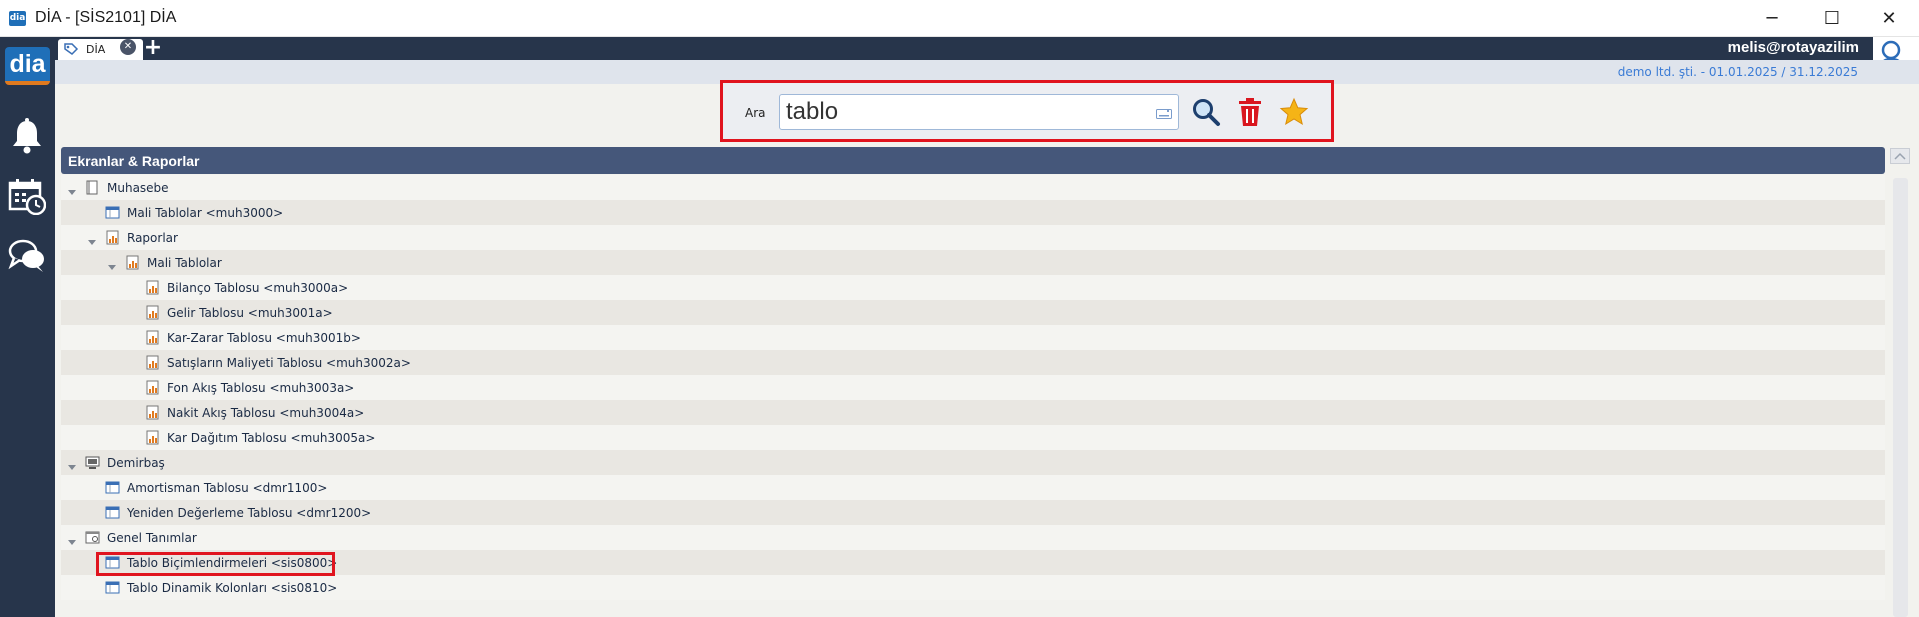  I want to click on user-email: melis@rotayazilim, so click(1793, 47).